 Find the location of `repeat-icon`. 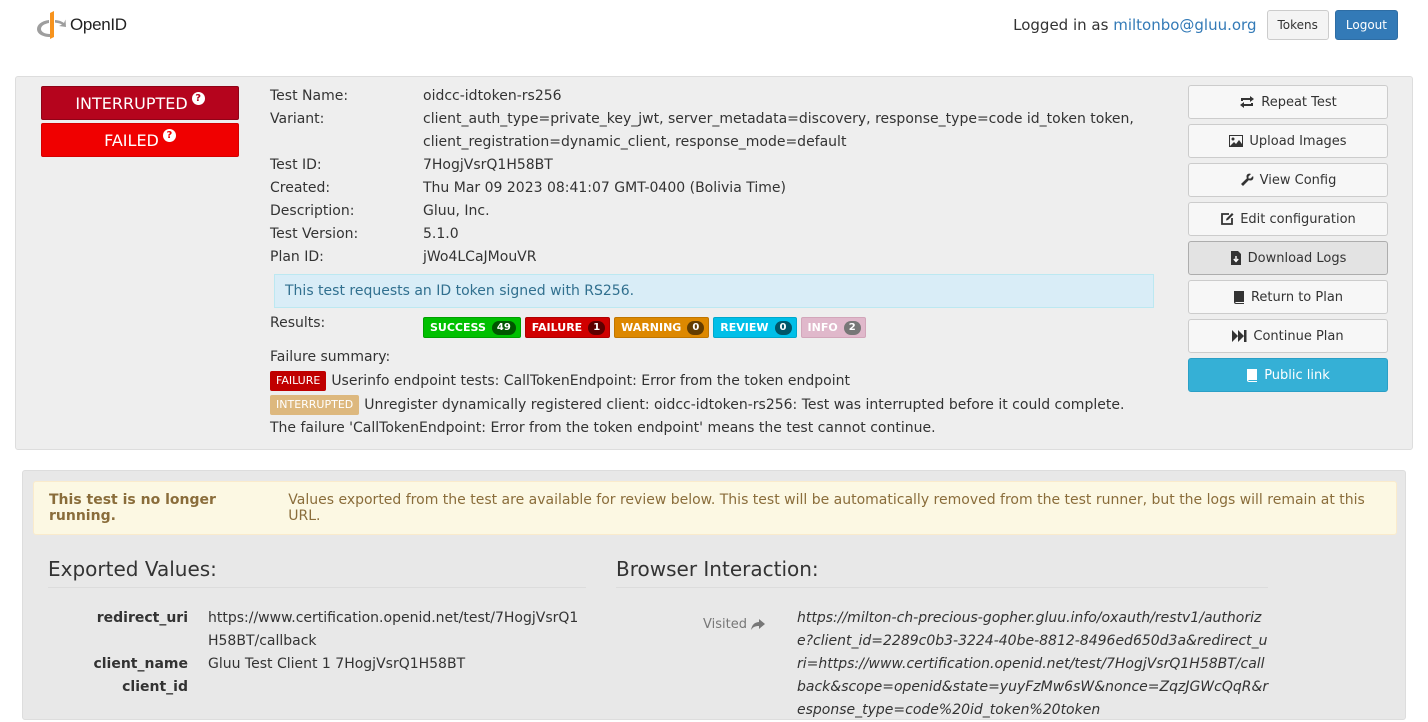

repeat-icon is located at coordinates (1247, 102).